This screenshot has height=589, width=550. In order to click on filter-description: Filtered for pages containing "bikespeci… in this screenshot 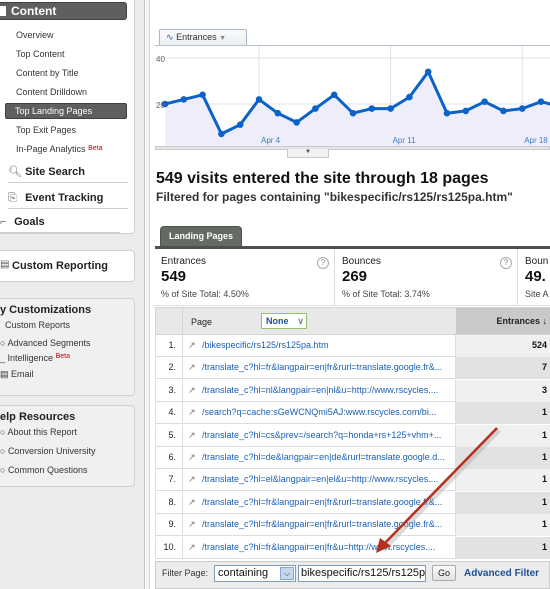, I will do `click(334, 197)`.